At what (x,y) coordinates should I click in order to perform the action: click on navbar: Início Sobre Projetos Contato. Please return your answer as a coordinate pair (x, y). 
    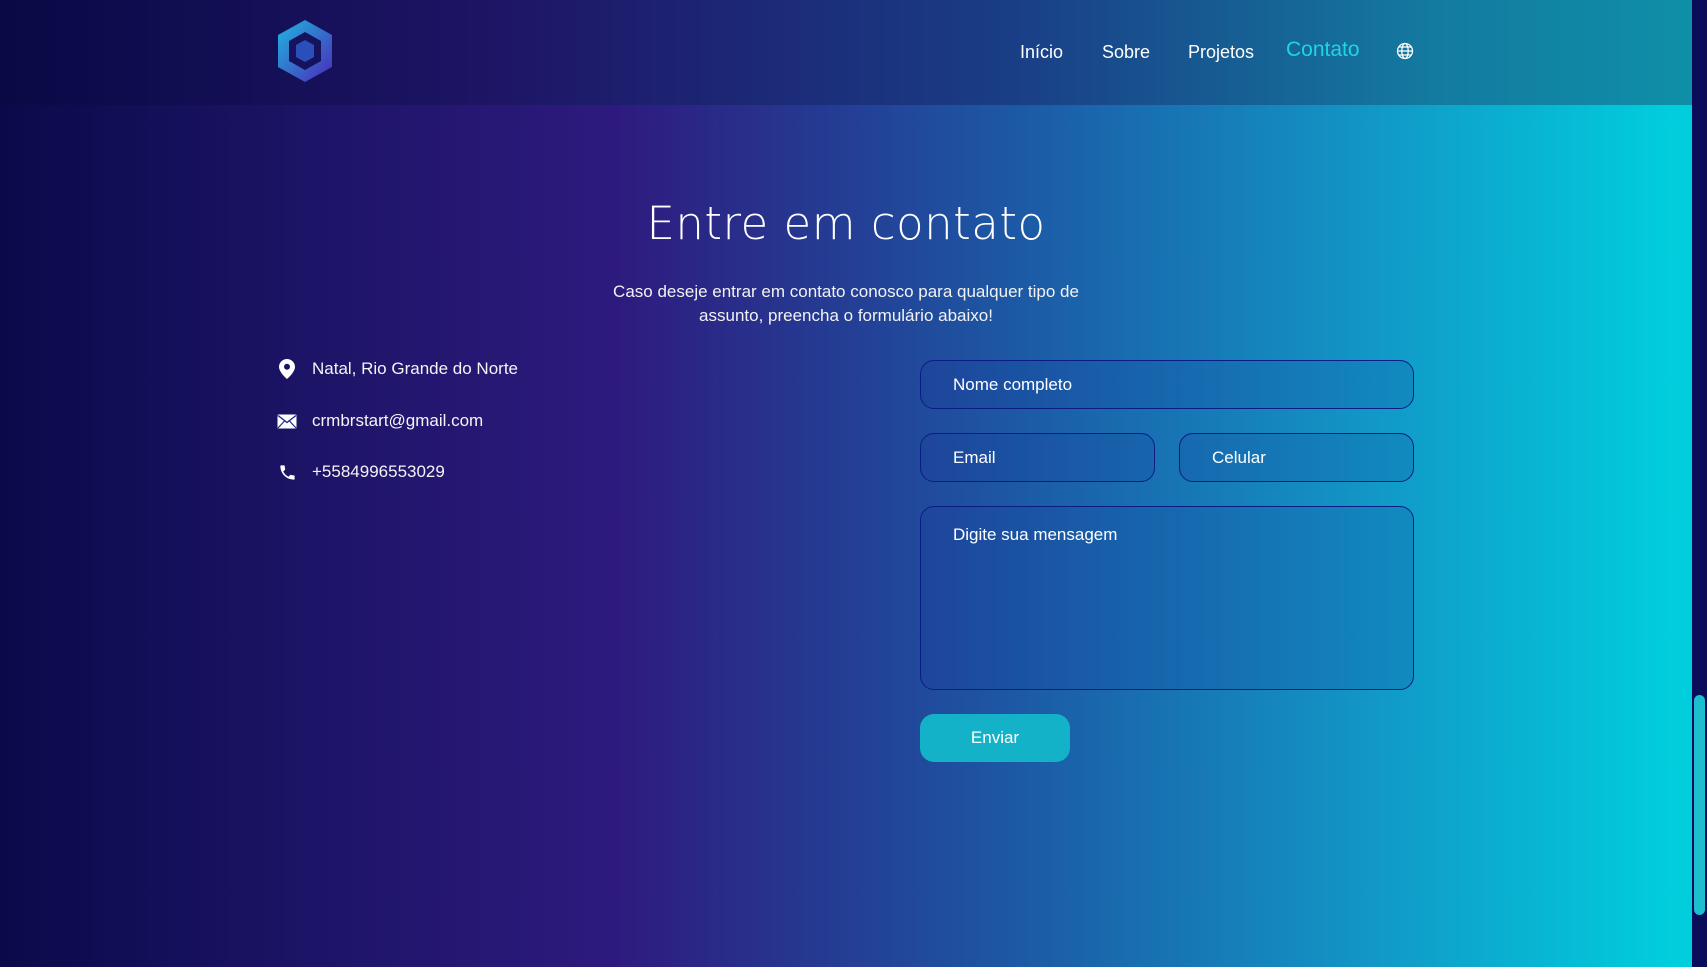
    Looking at the image, I should click on (846, 52).